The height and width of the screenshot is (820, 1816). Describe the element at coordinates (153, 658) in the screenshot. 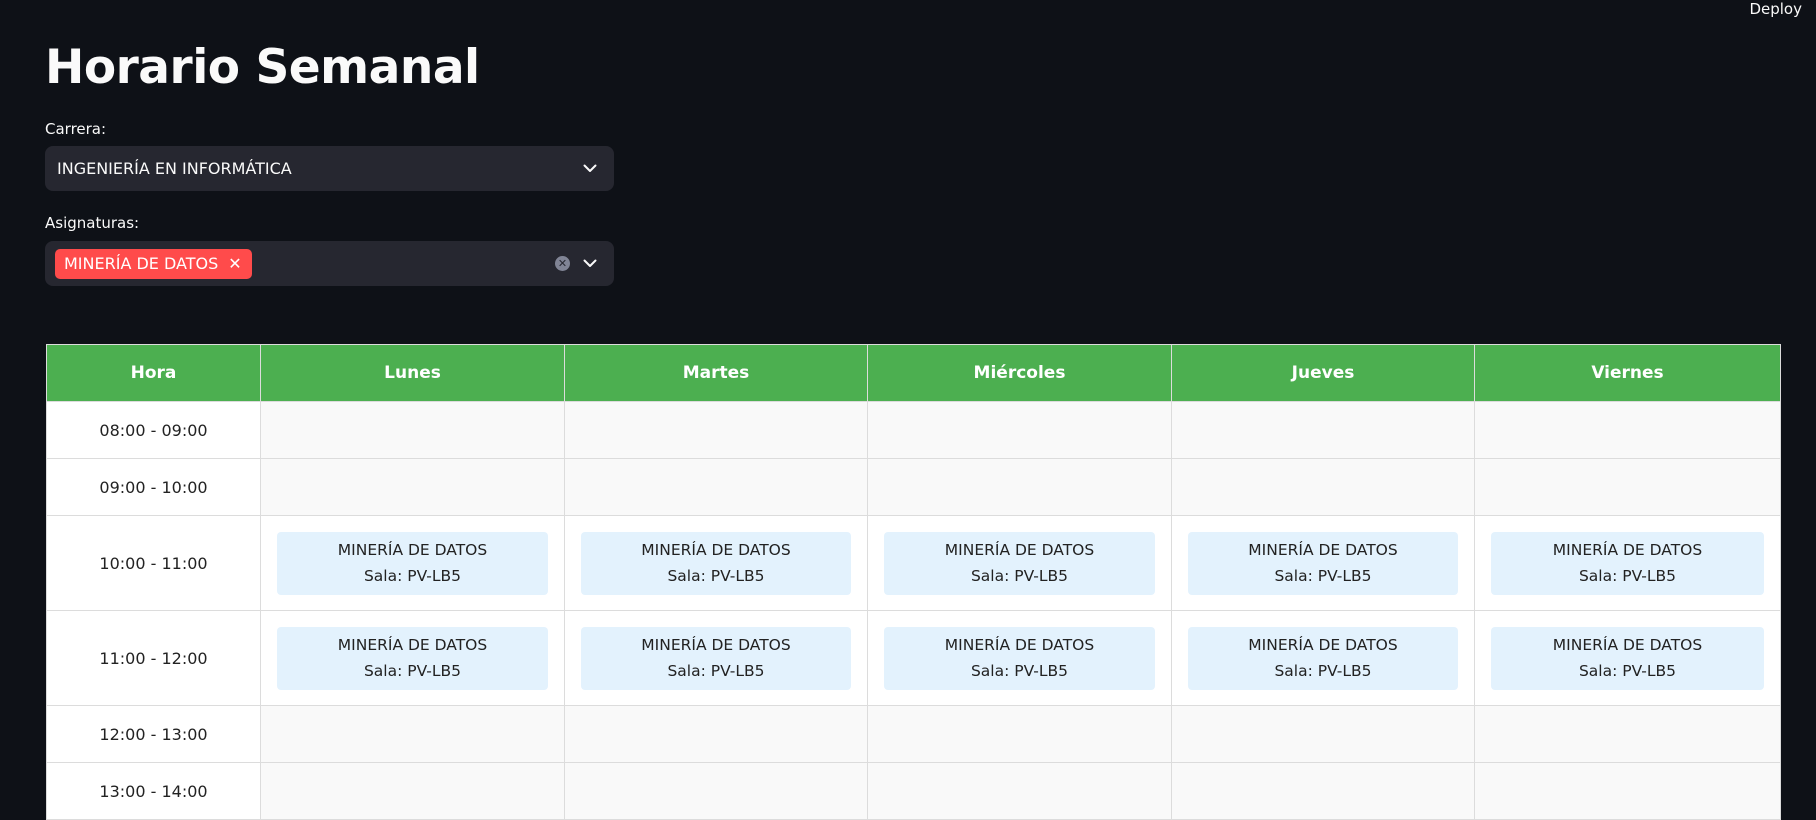

I see `hora-cell: 11:00 - 12:00` at that location.